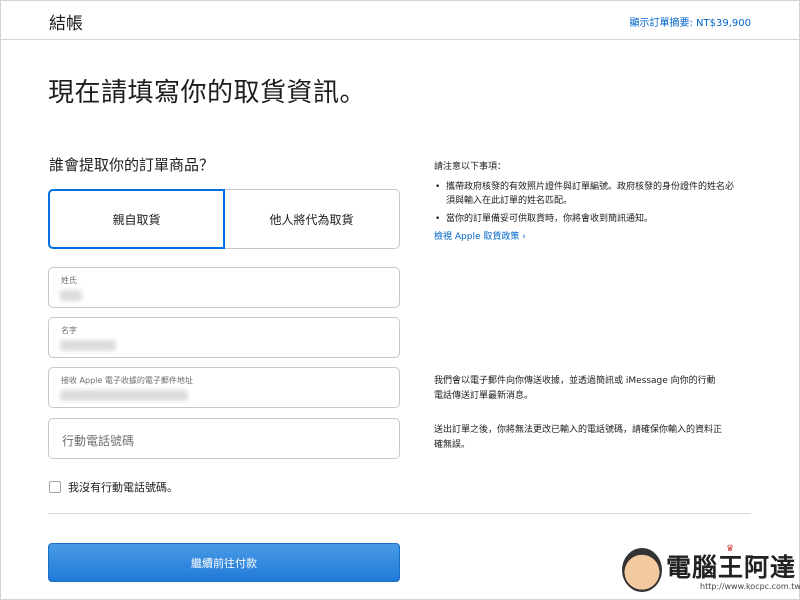  I want to click on last-name-label: 姓氏, so click(69, 280).